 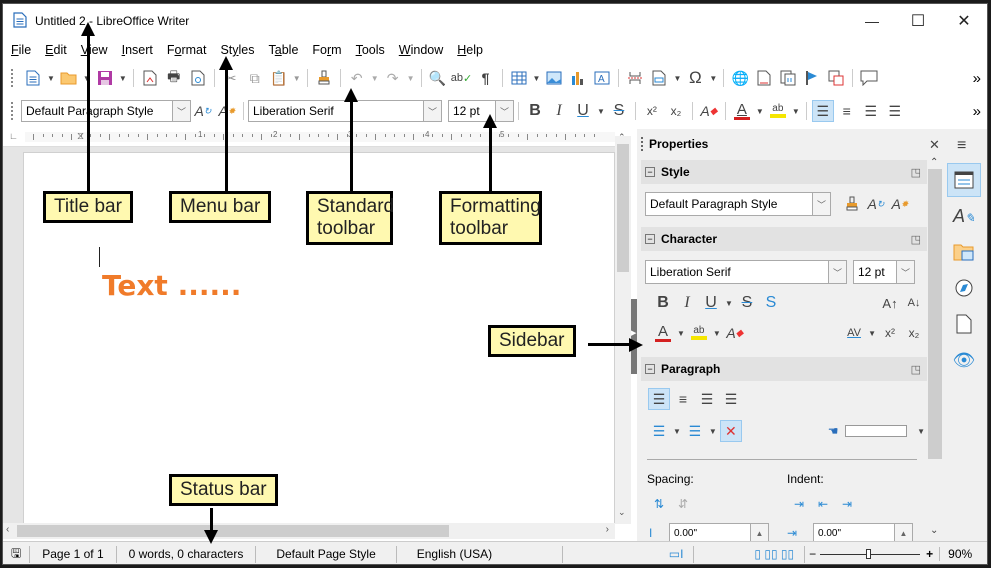 What do you see at coordinates (812, 78) in the screenshot?
I see `bookmark-icon` at bounding box center [812, 78].